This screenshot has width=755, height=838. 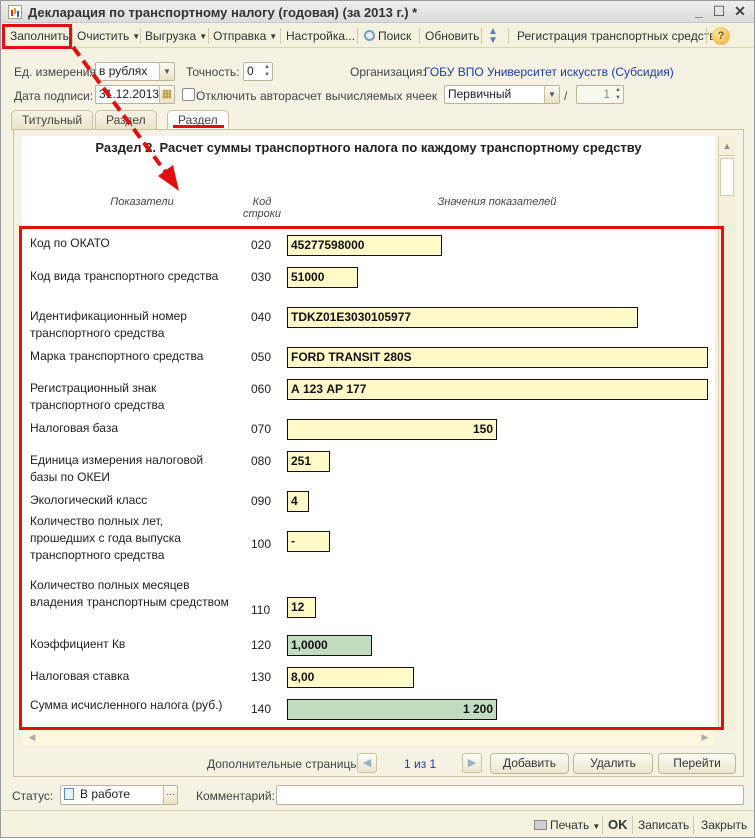 What do you see at coordinates (298, 501) in the screenshot?
I see `value-input-cell: 4` at bounding box center [298, 501].